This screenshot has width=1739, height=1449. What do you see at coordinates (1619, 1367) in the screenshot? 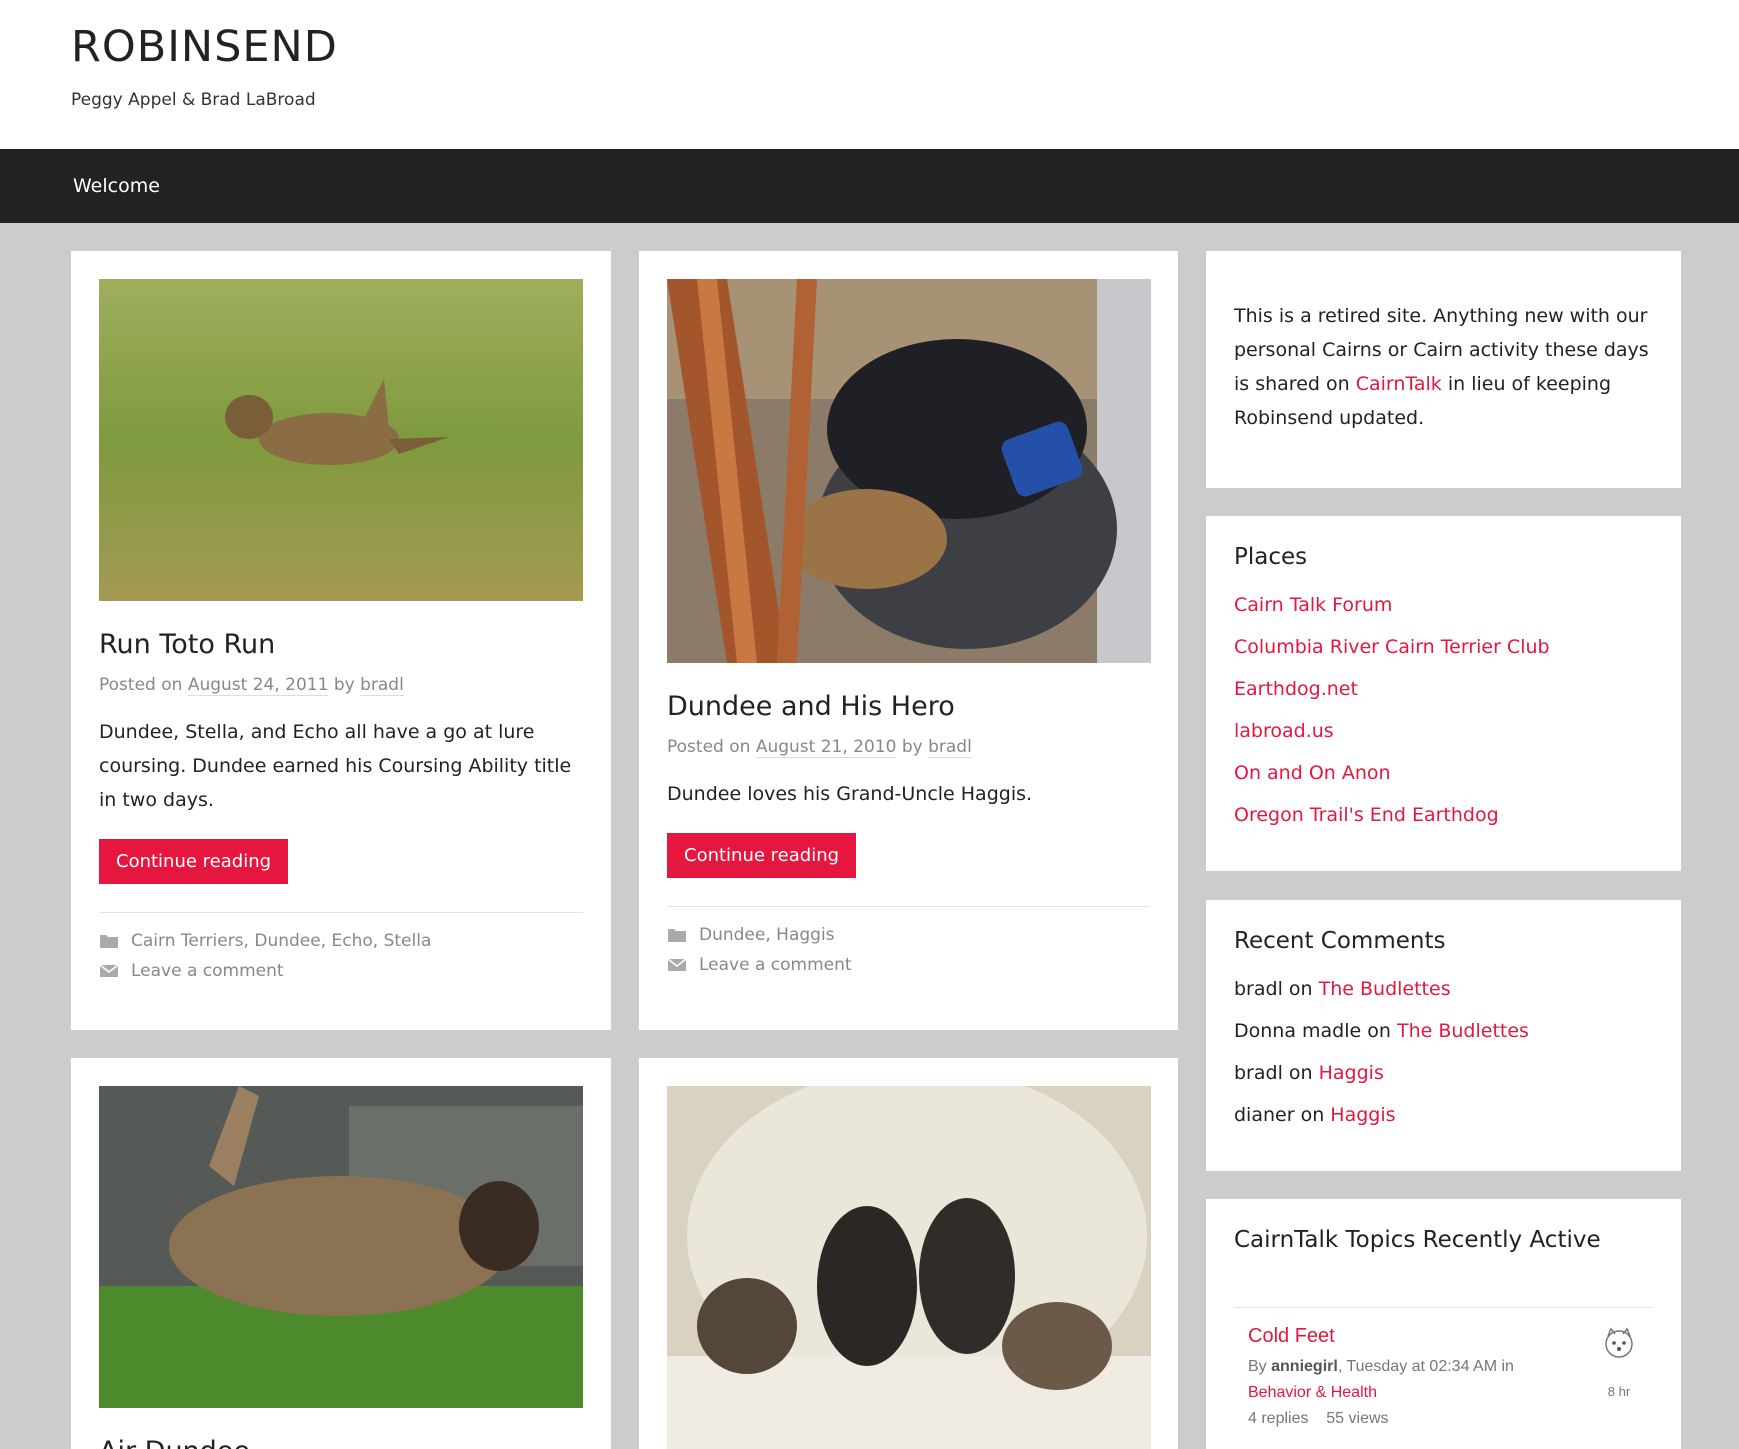
I see `topic-avatar: 8 hr` at bounding box center [1619, 1367].